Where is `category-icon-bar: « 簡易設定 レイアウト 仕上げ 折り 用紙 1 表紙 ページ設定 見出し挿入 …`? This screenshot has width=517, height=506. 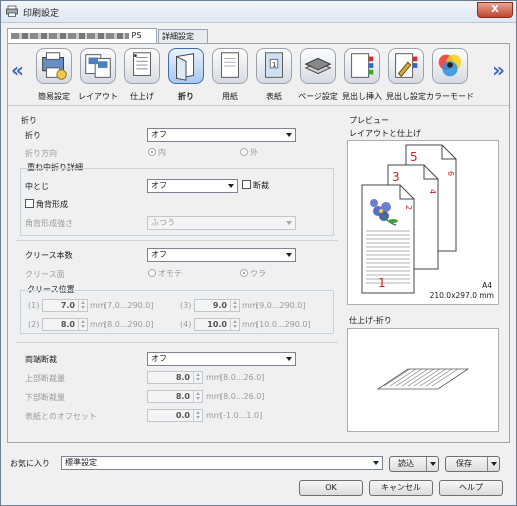
category-icon-bar: « 簡易設定 レイアウト 仕上げ 折り 用紙 1 表紙 ページ設定 見出し挿入 … is located at coordinates (258, 75).